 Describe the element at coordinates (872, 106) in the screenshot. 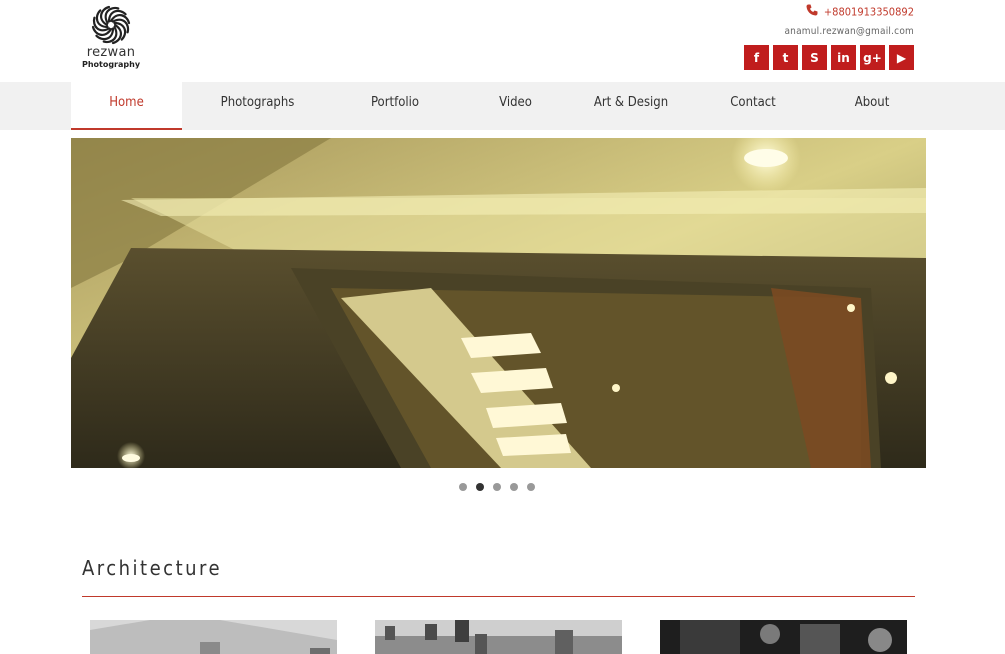

I see `nav-about: About` at that location.